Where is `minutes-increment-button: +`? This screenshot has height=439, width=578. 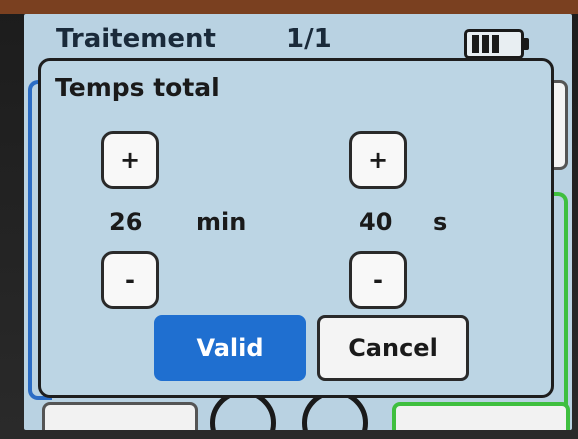 minutes-increment-button: + is located at coordinates (130, 160).